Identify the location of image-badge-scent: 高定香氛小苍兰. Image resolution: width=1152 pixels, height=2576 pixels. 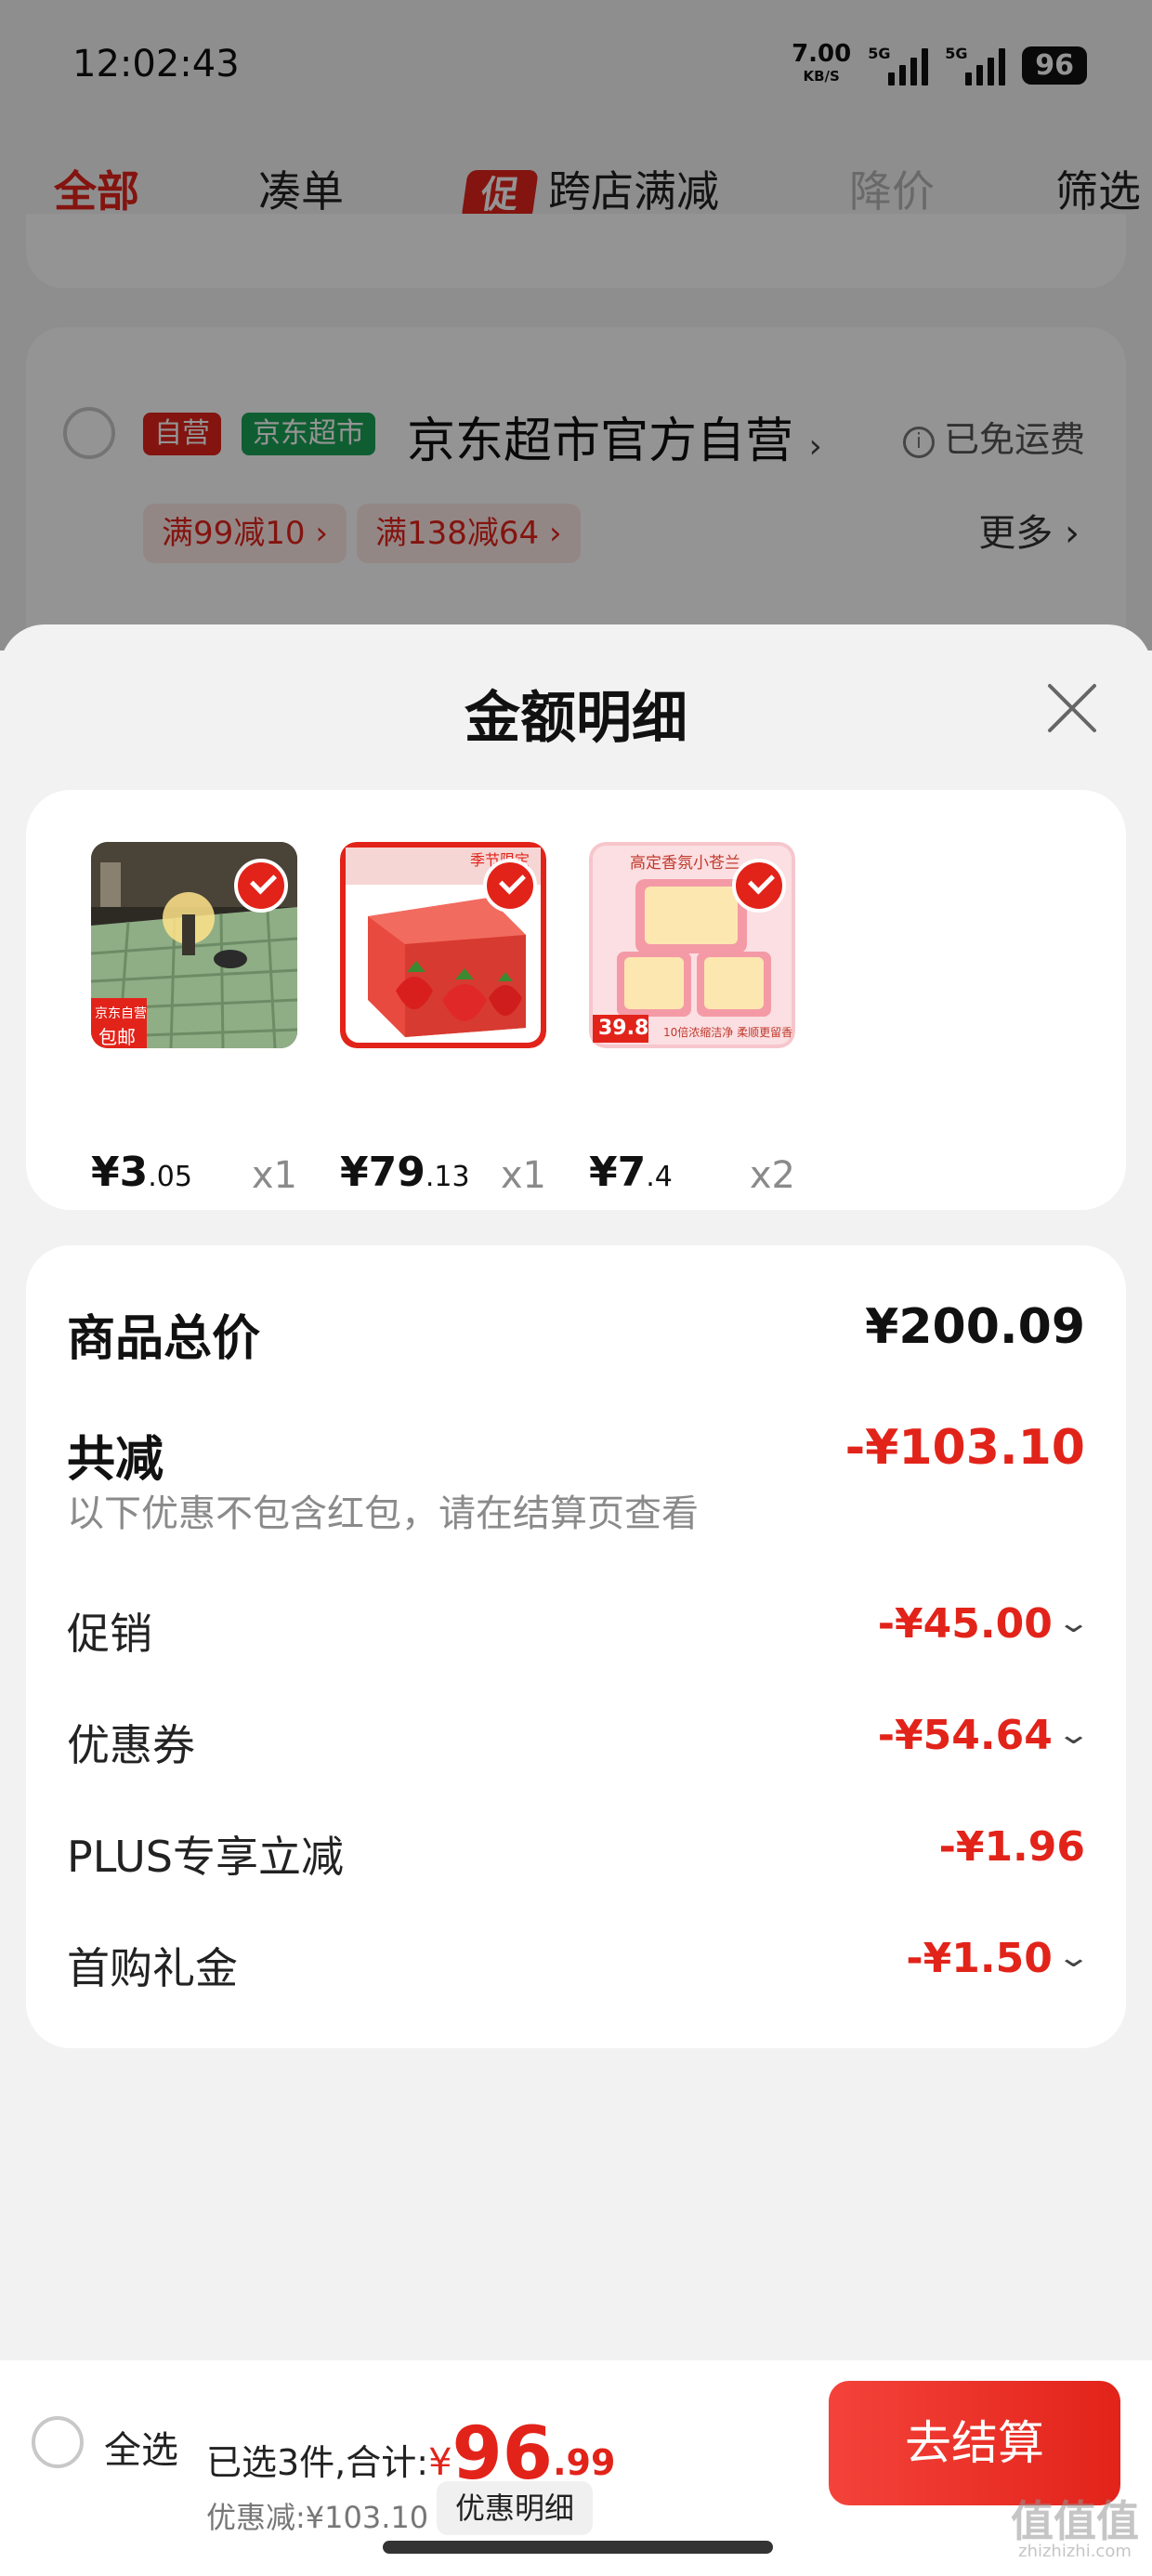
(685, 863).